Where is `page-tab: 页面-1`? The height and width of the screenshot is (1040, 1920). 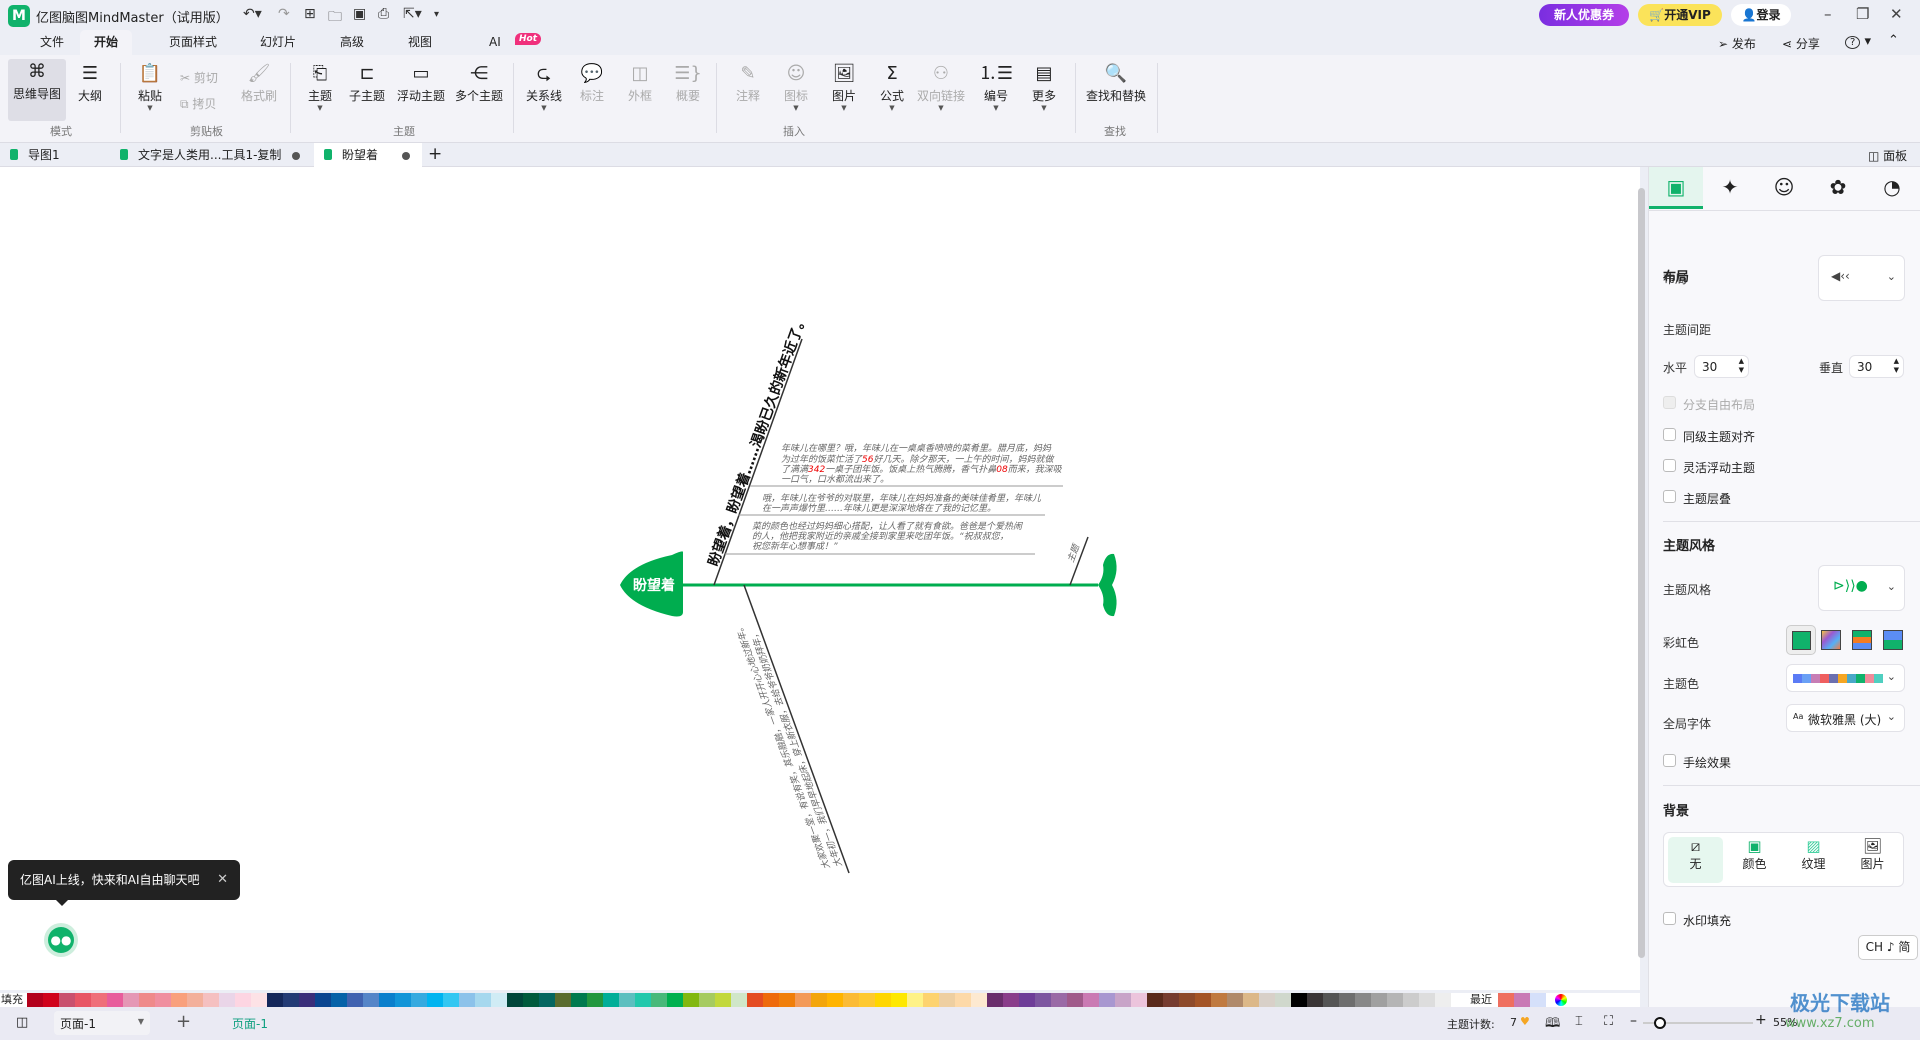
page-tab: 页面-1 is located at coordinates (250, 1023).